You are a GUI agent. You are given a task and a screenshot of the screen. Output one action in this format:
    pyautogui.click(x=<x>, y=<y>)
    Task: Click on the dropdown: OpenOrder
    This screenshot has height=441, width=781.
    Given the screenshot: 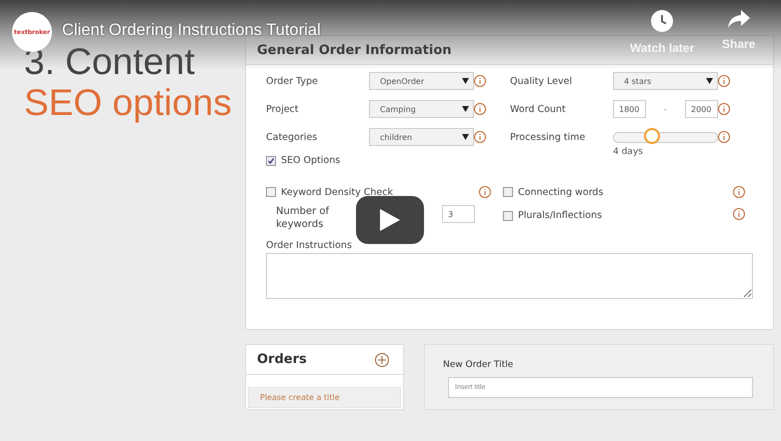 What is the action you would take?
    pyautogui.click(x=421, y=81)
    